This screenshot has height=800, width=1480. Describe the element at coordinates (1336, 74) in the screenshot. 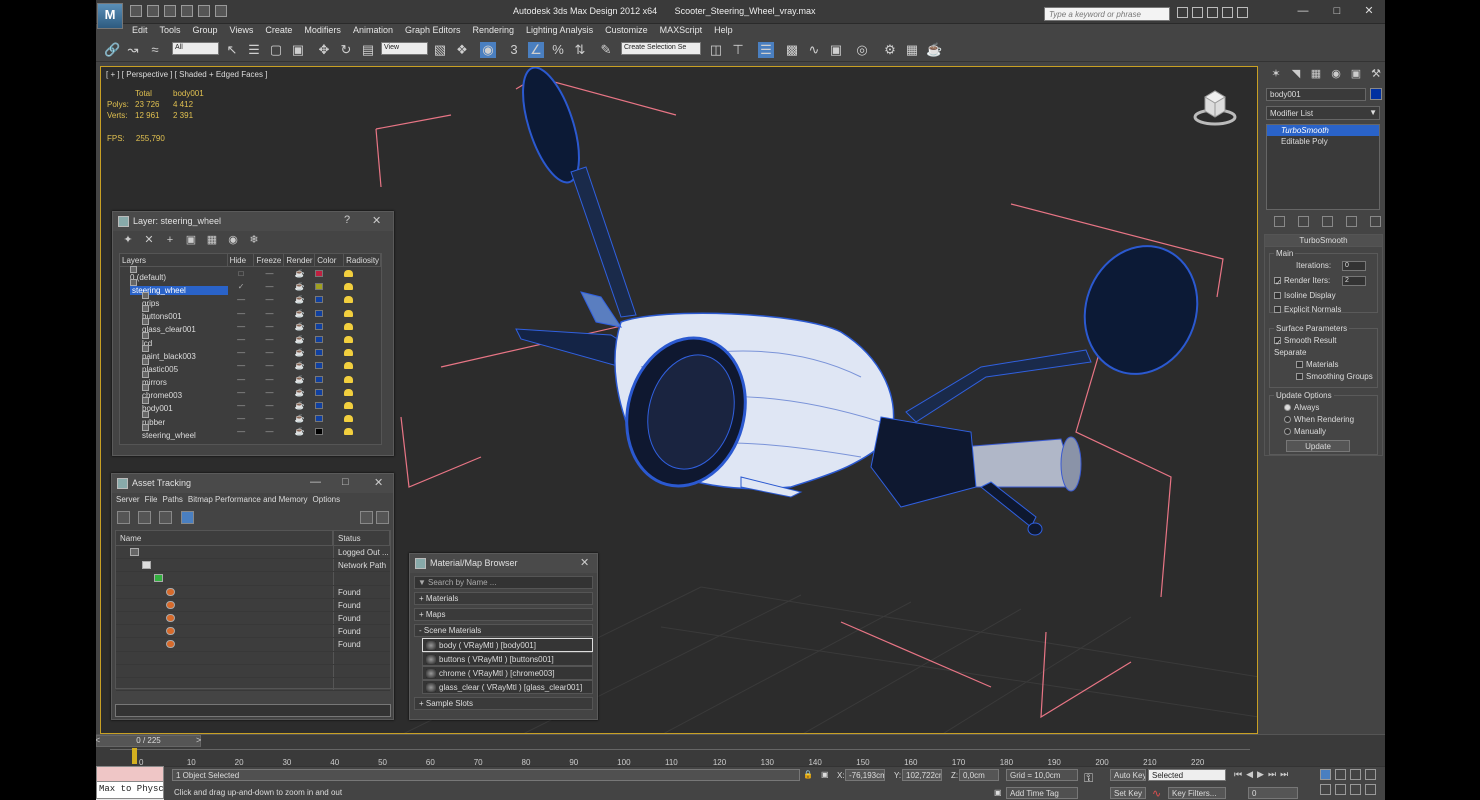

I see `motion-tab-icon: ◉` at that location.